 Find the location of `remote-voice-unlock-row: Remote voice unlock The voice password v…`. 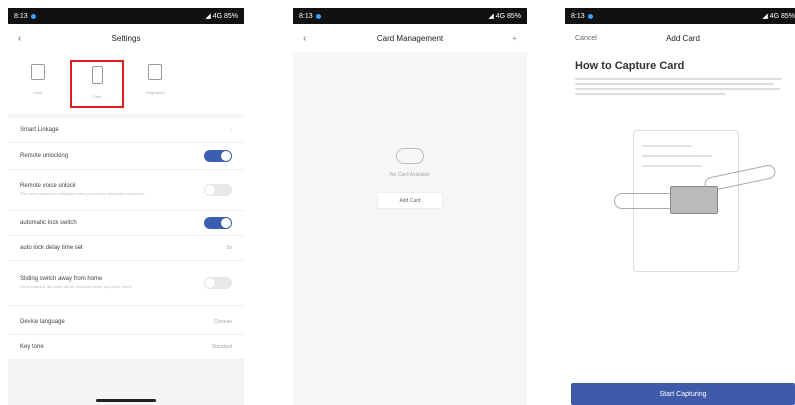

remote-voice-unlock-row: Remote voice unlock The voice password v… is located at coordinates (126, 190).